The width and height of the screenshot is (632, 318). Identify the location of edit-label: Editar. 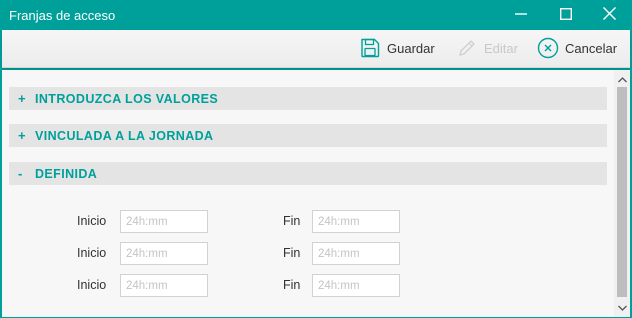
(501, 48).